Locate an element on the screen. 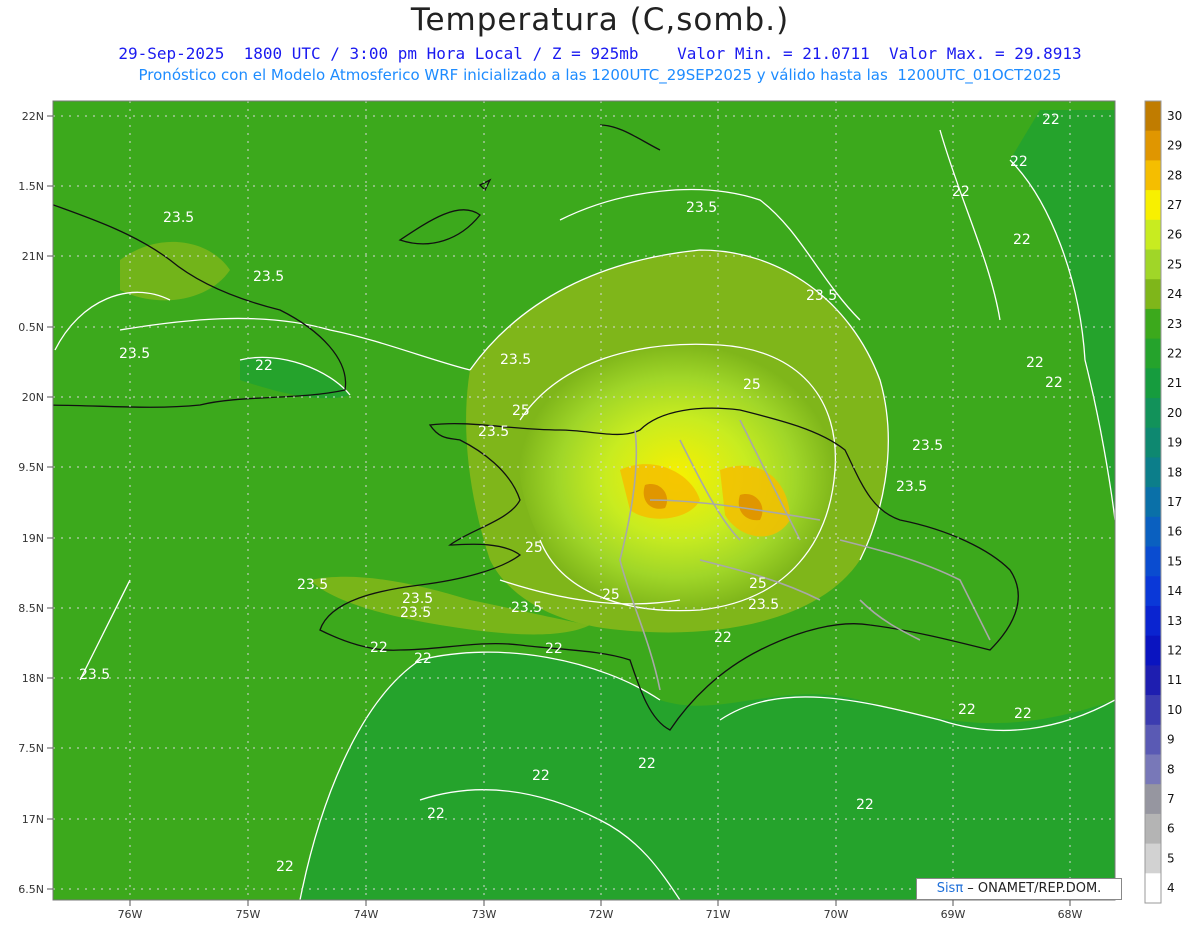  colorbar-label: 12 is located at coordinates (1174, 651).